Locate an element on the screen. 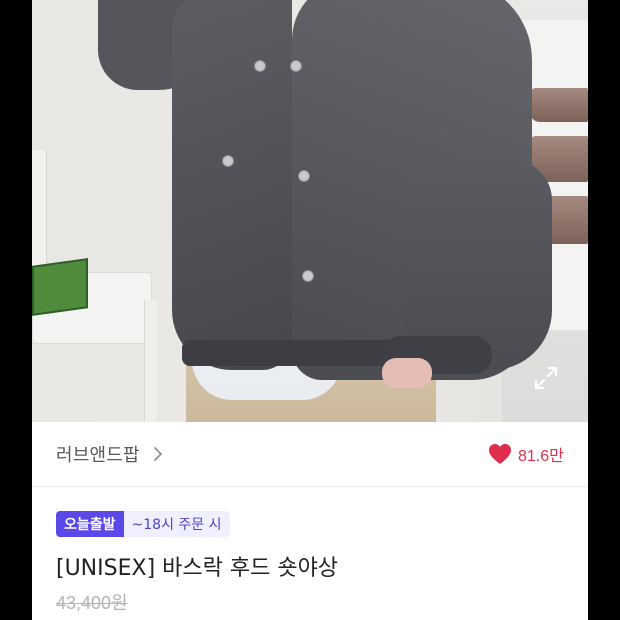 The image size is (620, 620). jacket-panel is located at coordinates (232, 185).